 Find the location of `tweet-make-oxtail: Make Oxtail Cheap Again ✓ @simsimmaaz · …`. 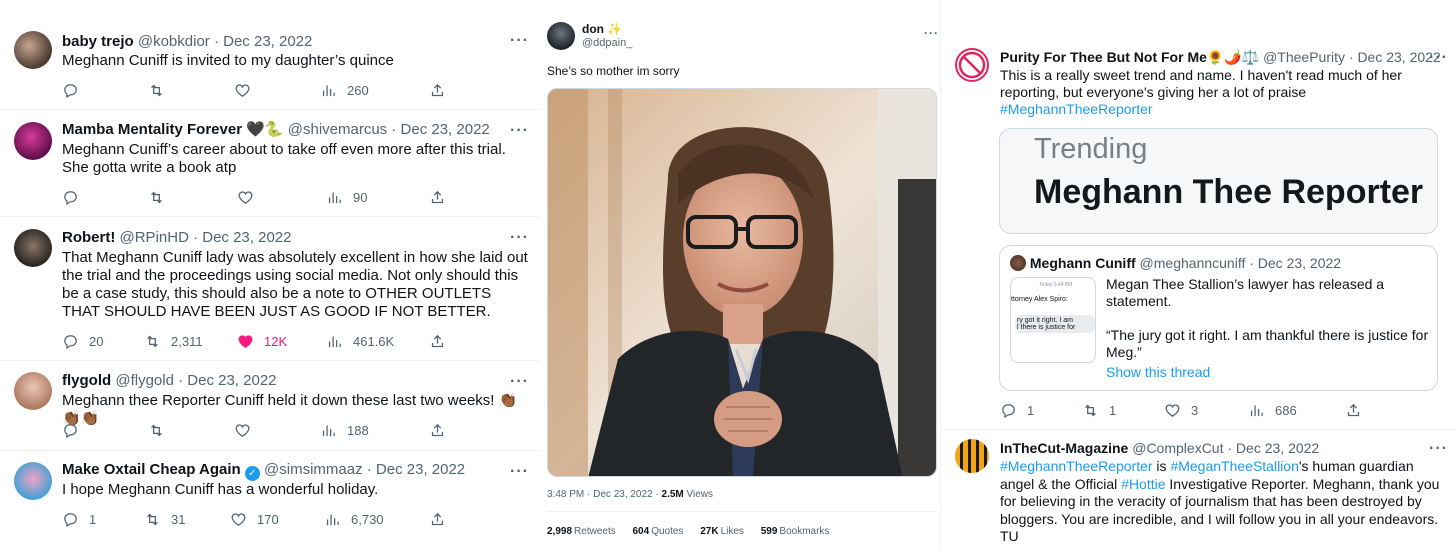

tweet-make-oxtail: Make Oxtail Cheap Again ✓ @simsimmaaz · … is located at coordinates (270, 501).